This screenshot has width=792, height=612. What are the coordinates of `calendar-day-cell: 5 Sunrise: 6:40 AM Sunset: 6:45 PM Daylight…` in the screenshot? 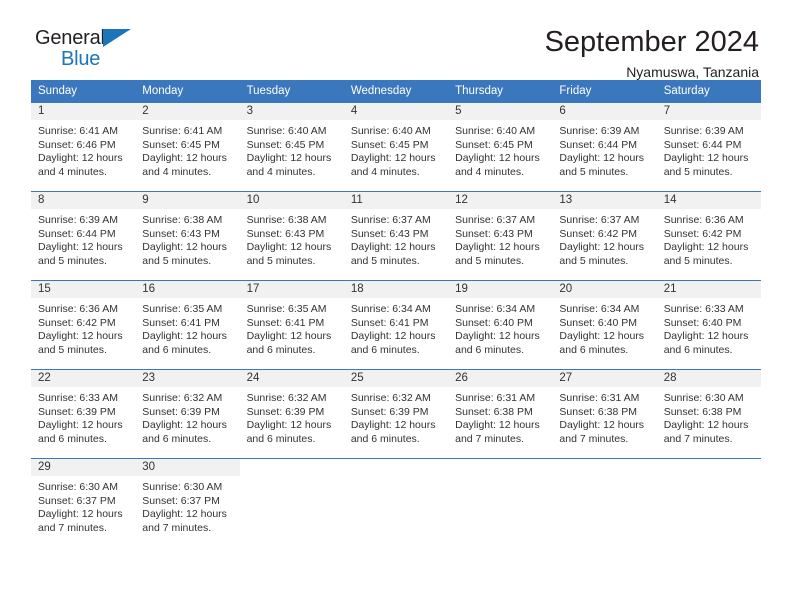 It's located at (500, 147).